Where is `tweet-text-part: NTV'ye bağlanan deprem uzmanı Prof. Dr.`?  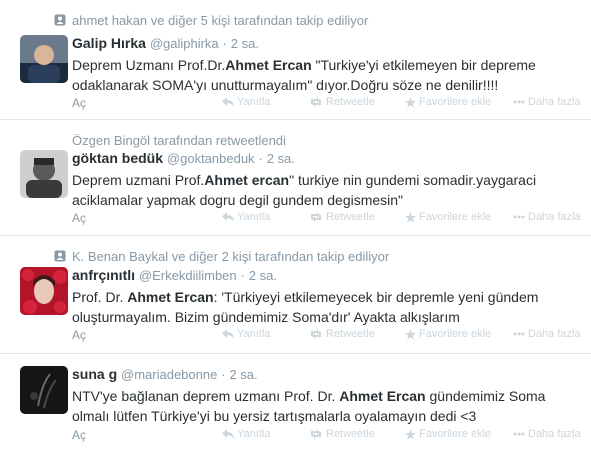 tweet-text-part: NTV'ye bağlanan deprem uzmanı Prof. Dr. is located at coordinates (206, 396).